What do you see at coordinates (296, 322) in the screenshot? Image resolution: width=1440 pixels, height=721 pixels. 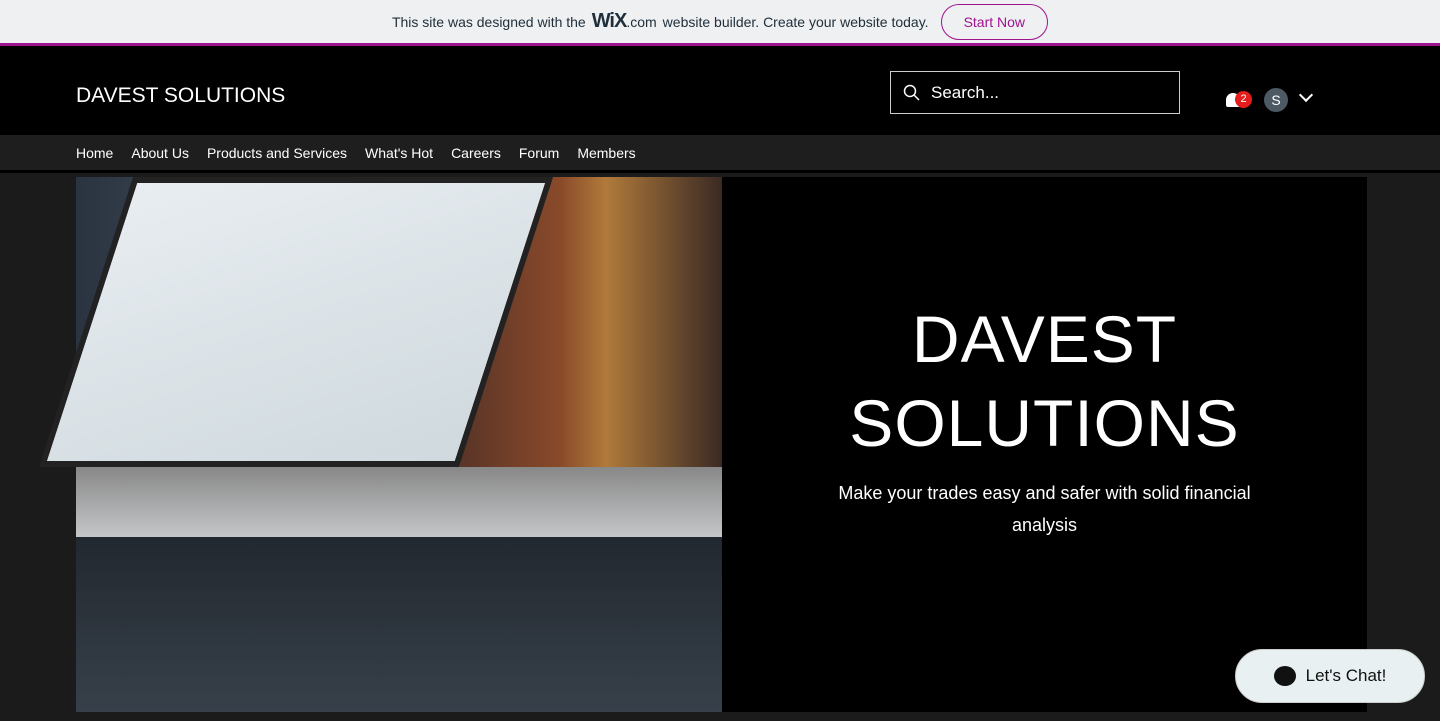 I see `laptop-screen` at bounding box center [296, 322].